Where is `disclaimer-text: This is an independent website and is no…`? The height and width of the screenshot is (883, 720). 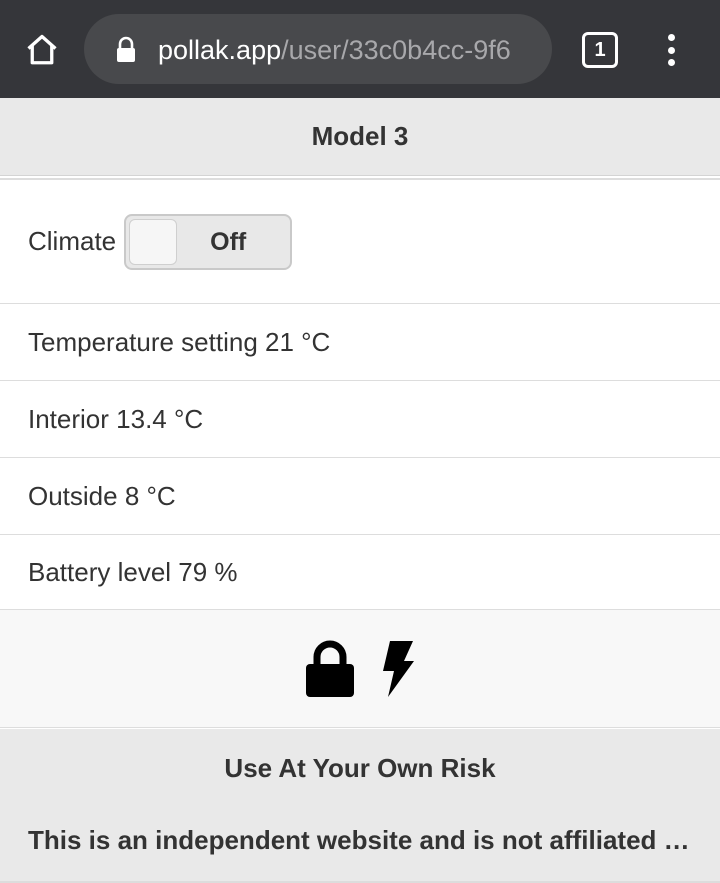
disclaimer-text: This is an independent website and is no… is located at coordinates (360, 840).